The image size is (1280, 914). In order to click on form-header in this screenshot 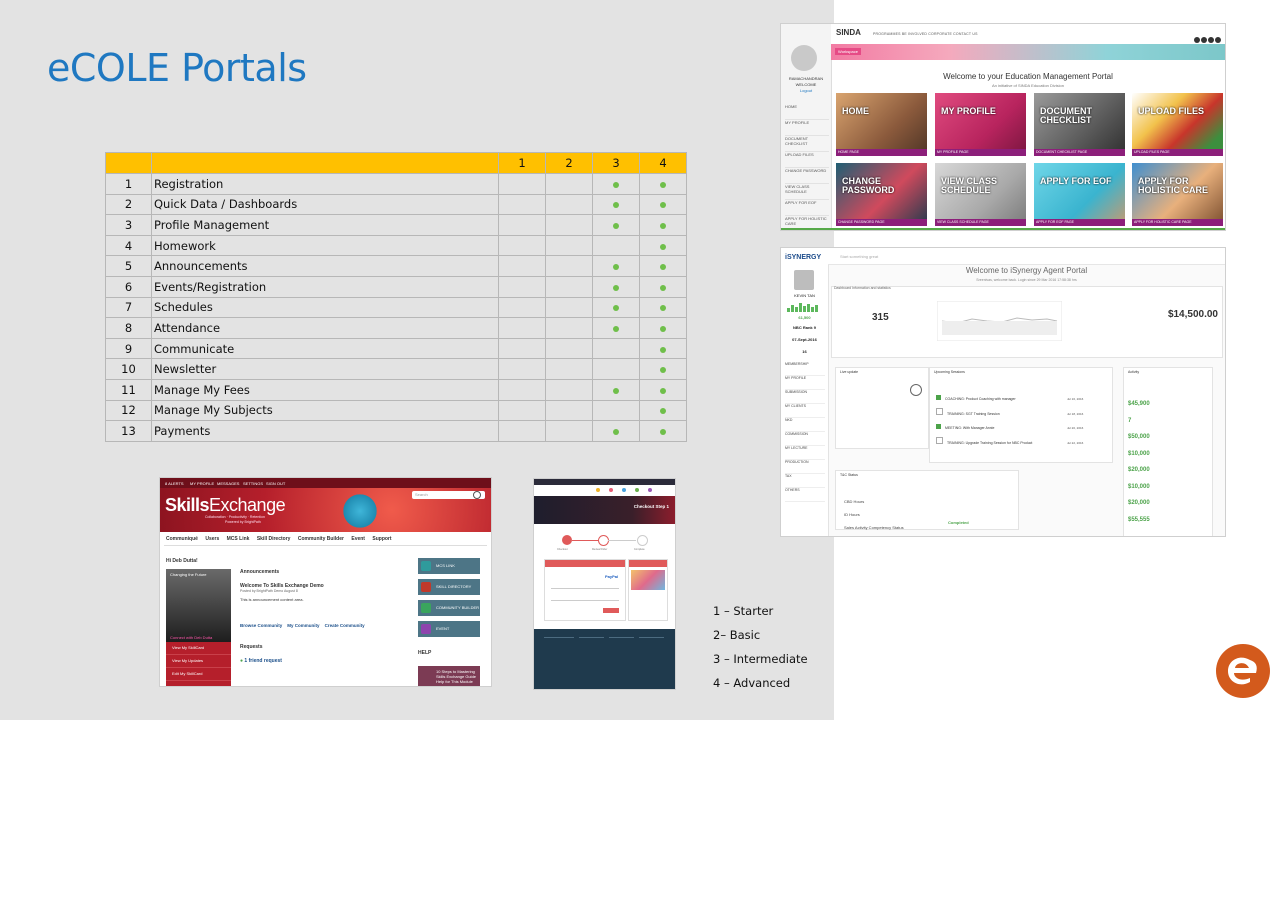, I will do `click(585, 563)`.